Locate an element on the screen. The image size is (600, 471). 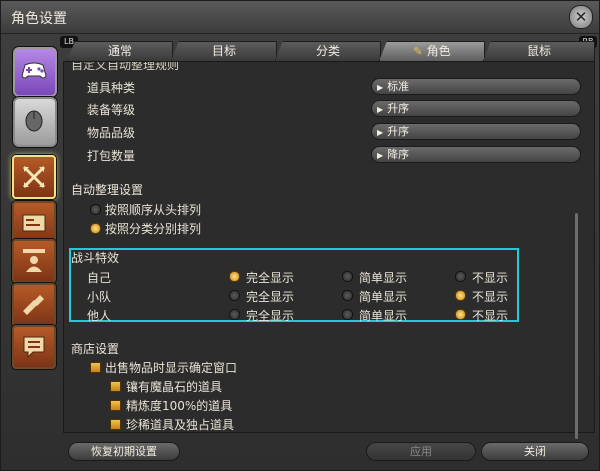
radio-self-full is located at coordinates (234, 276).